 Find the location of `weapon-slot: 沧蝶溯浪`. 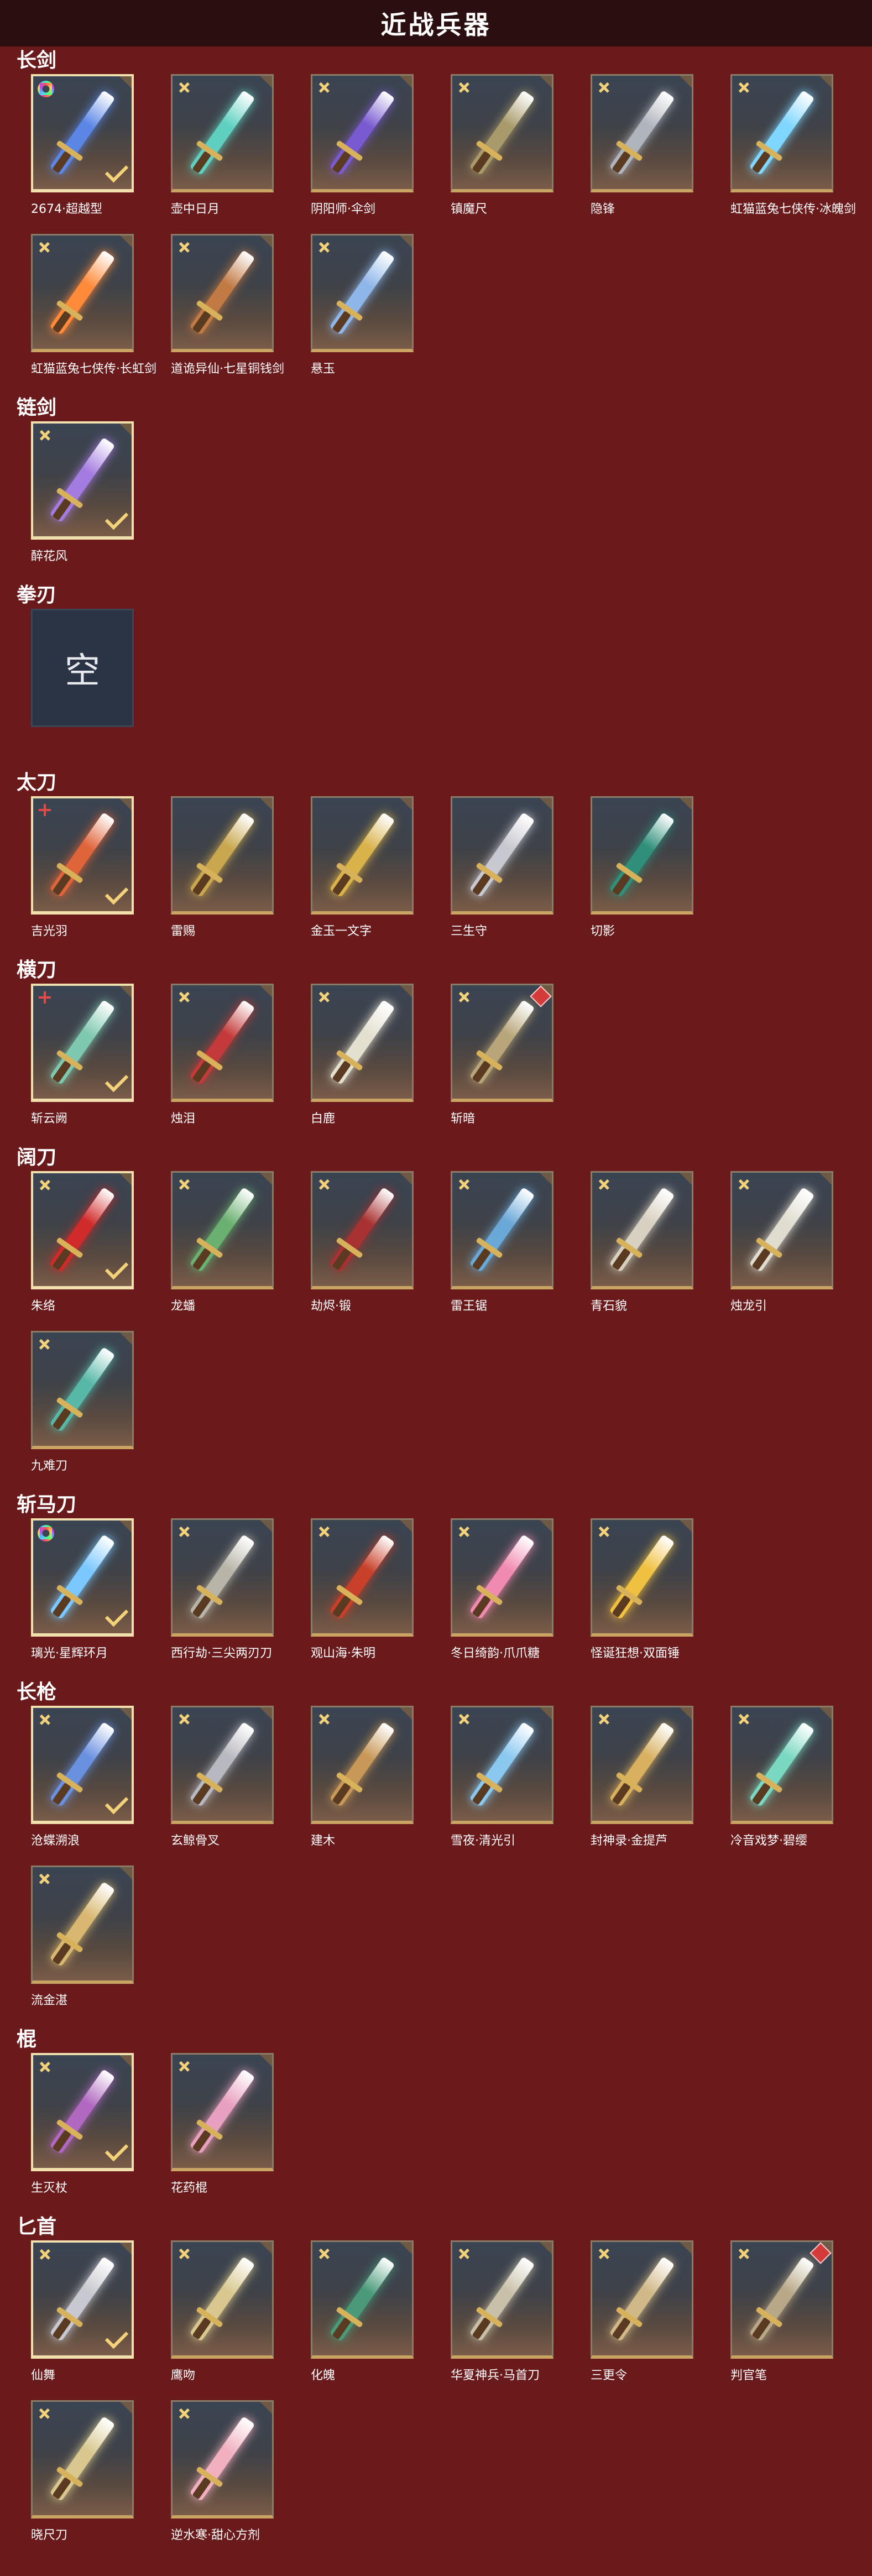

weapon-slot: 沧蝶溯浪 is located at coordinates (84, 1786).